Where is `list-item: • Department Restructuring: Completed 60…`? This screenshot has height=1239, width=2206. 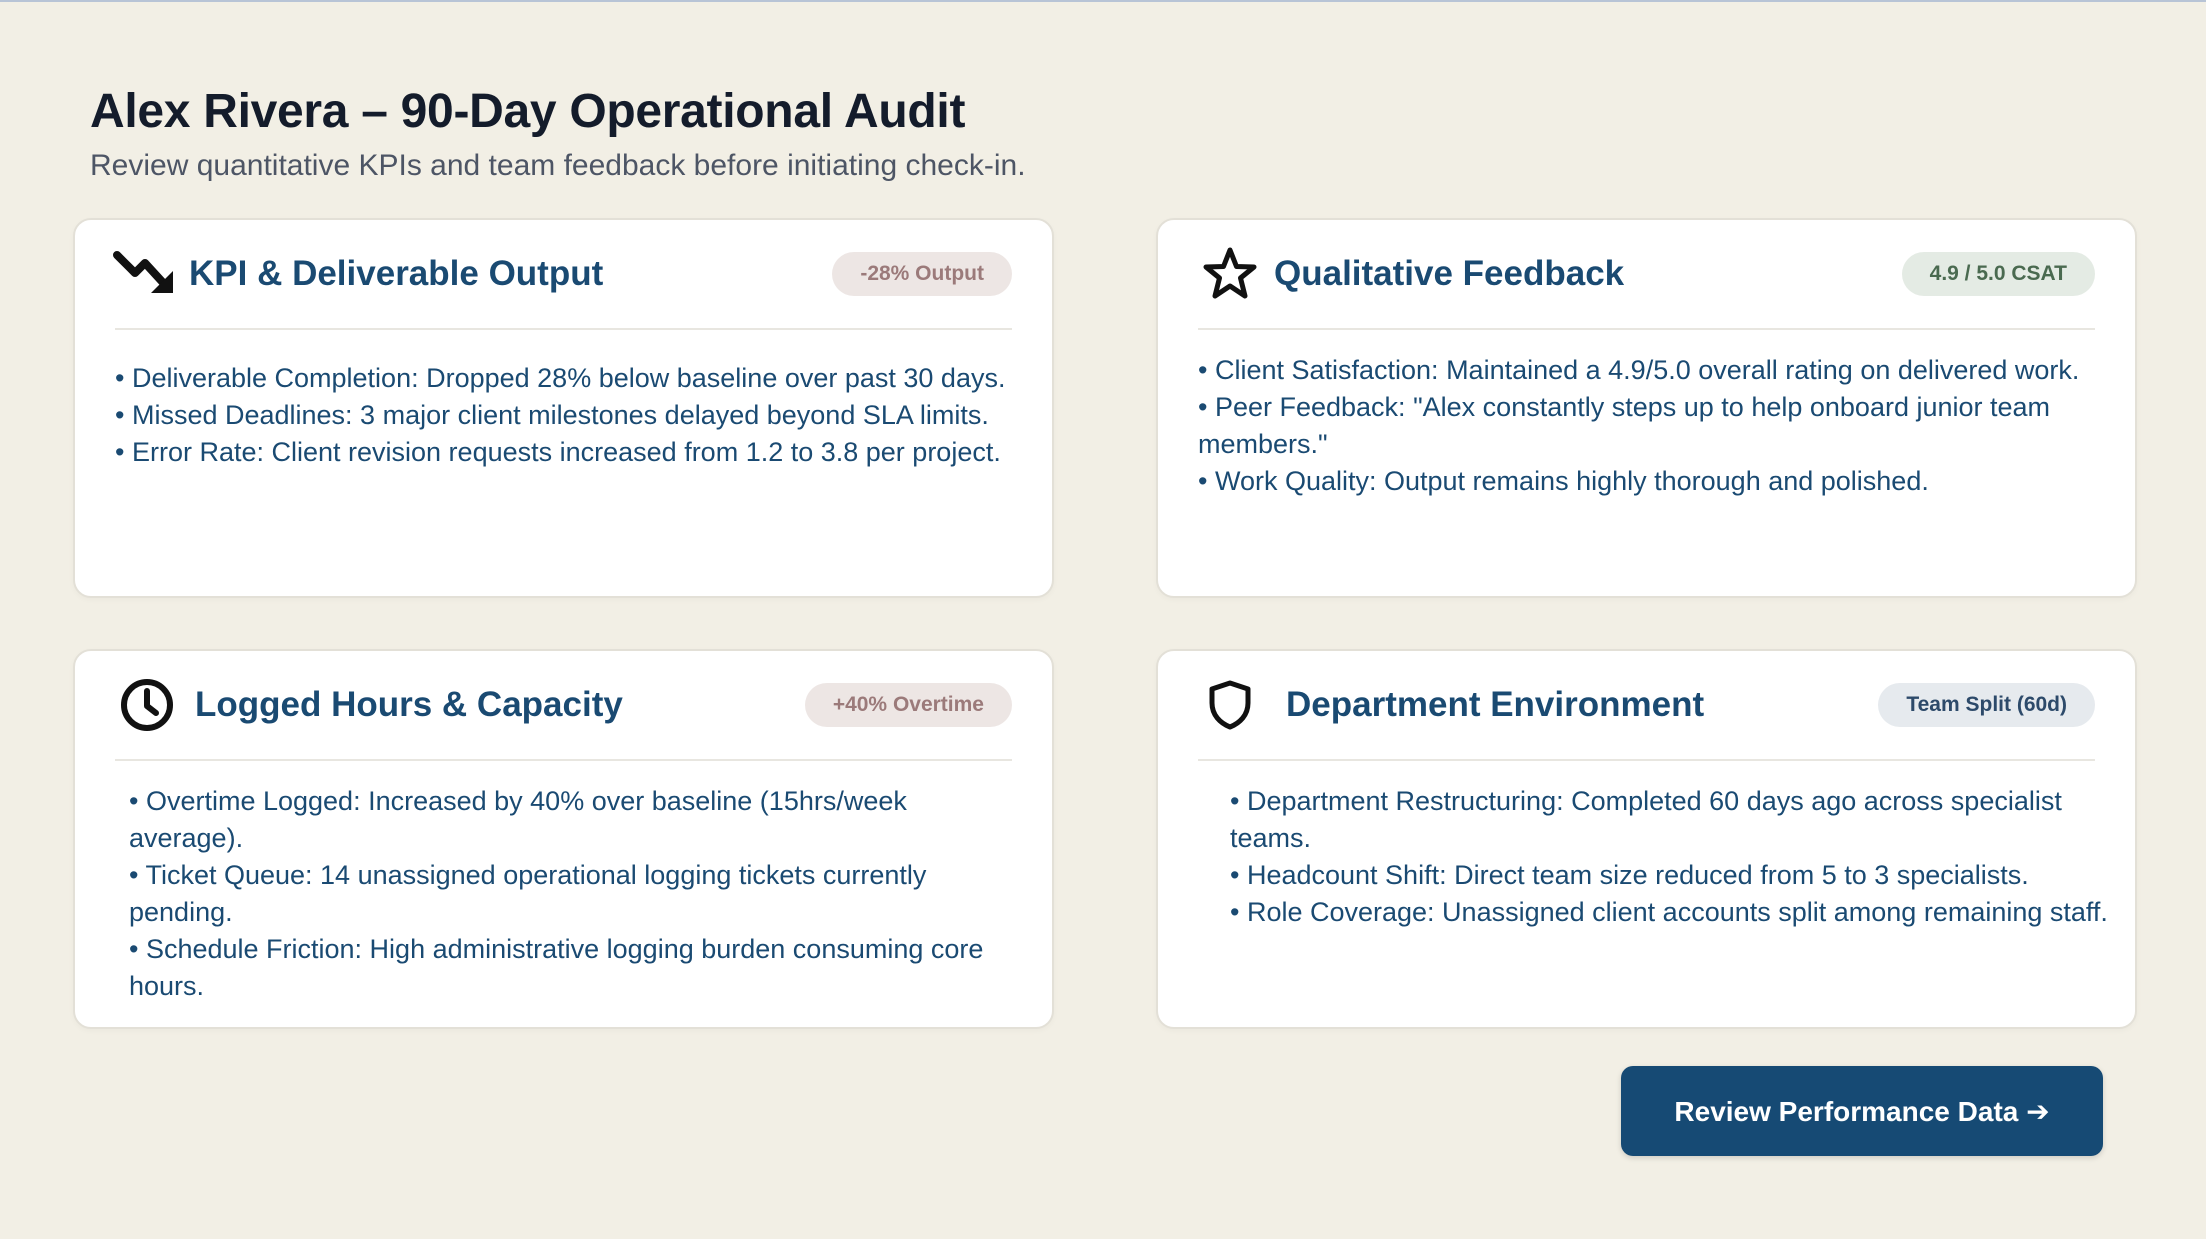 list-item: • Department Restructuring: Completed 60… is located at coordinates (1646, 819).